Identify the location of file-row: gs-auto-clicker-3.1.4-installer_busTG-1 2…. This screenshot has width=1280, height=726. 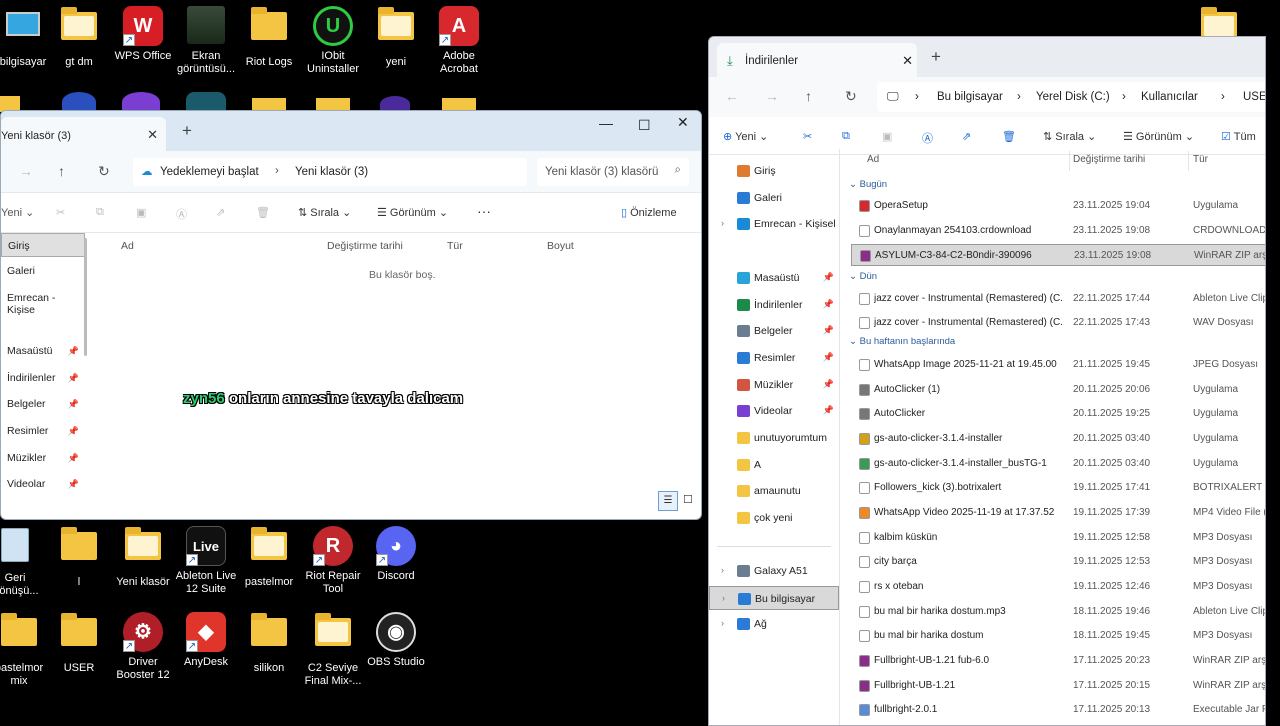
(1058, 464).